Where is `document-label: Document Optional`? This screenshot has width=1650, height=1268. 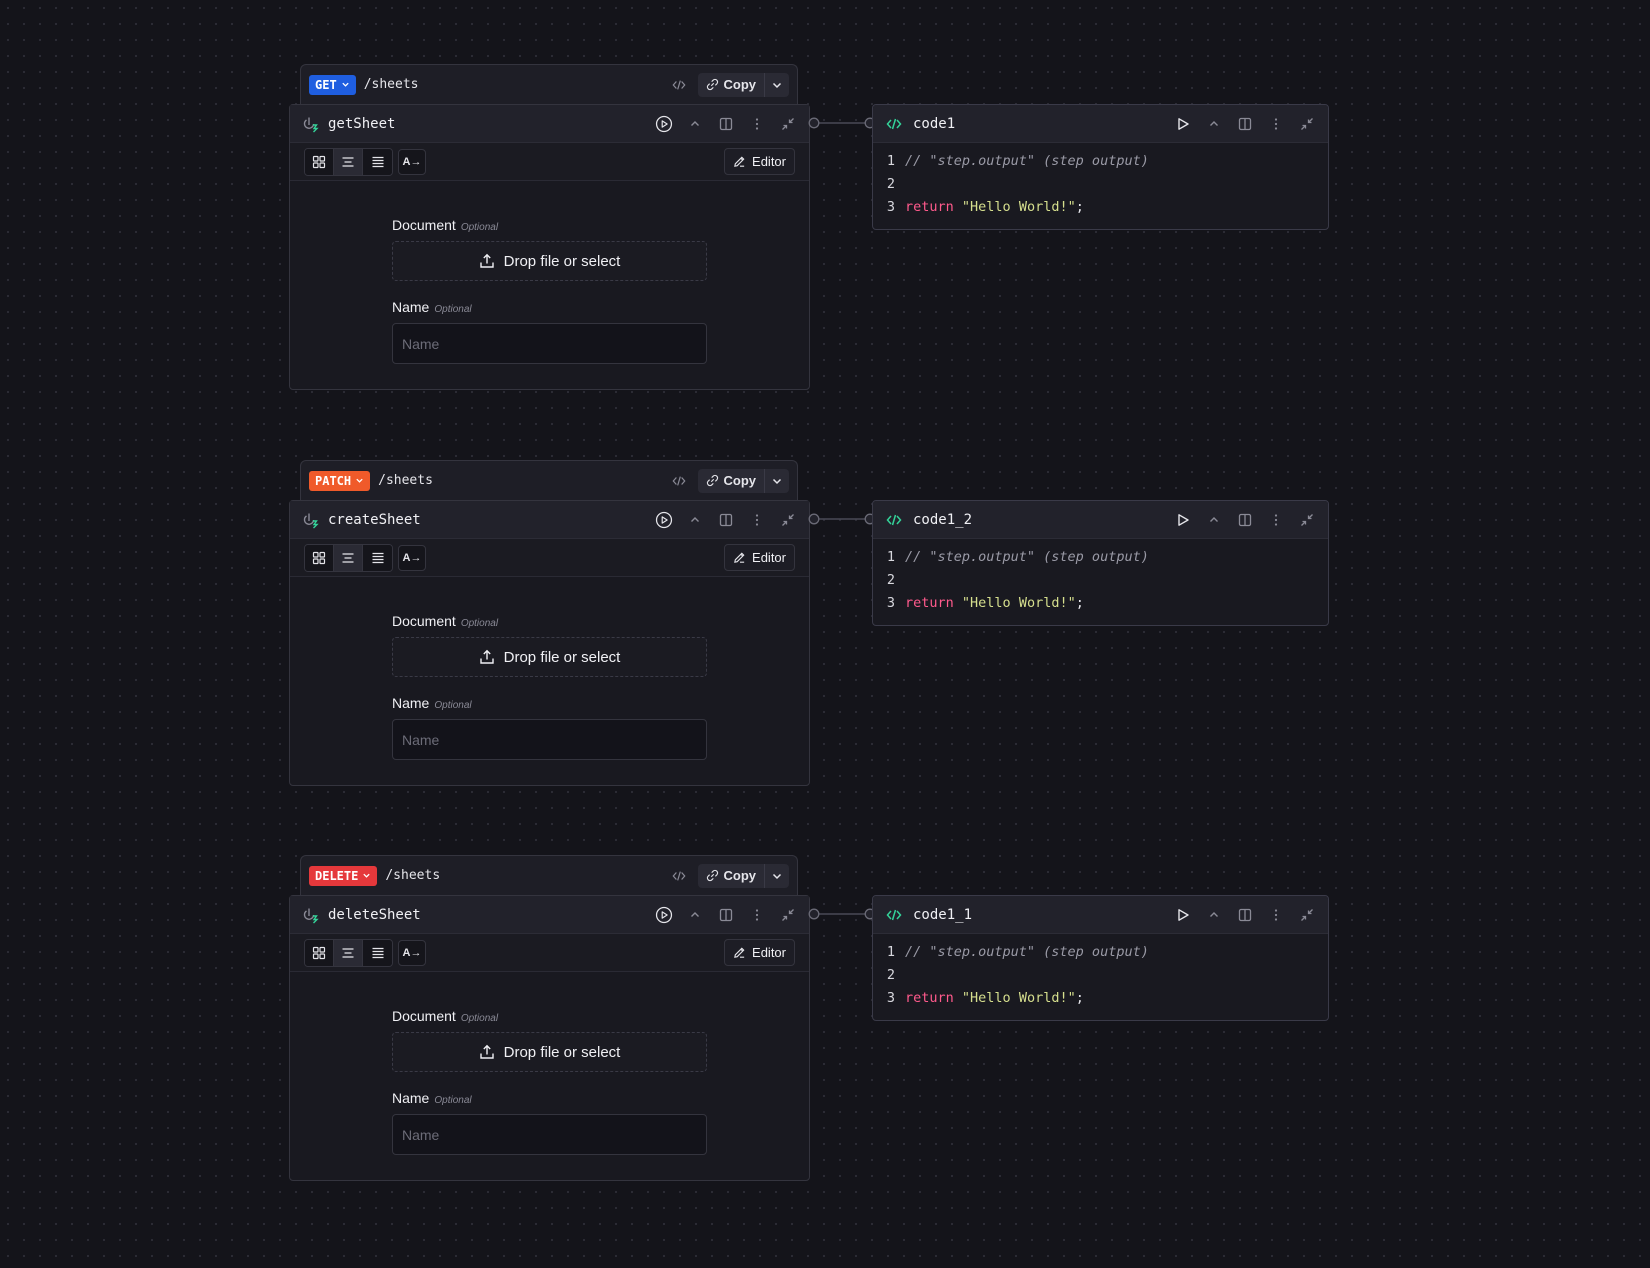
document-label: Document Optional is located at coordinates (600, 1016).